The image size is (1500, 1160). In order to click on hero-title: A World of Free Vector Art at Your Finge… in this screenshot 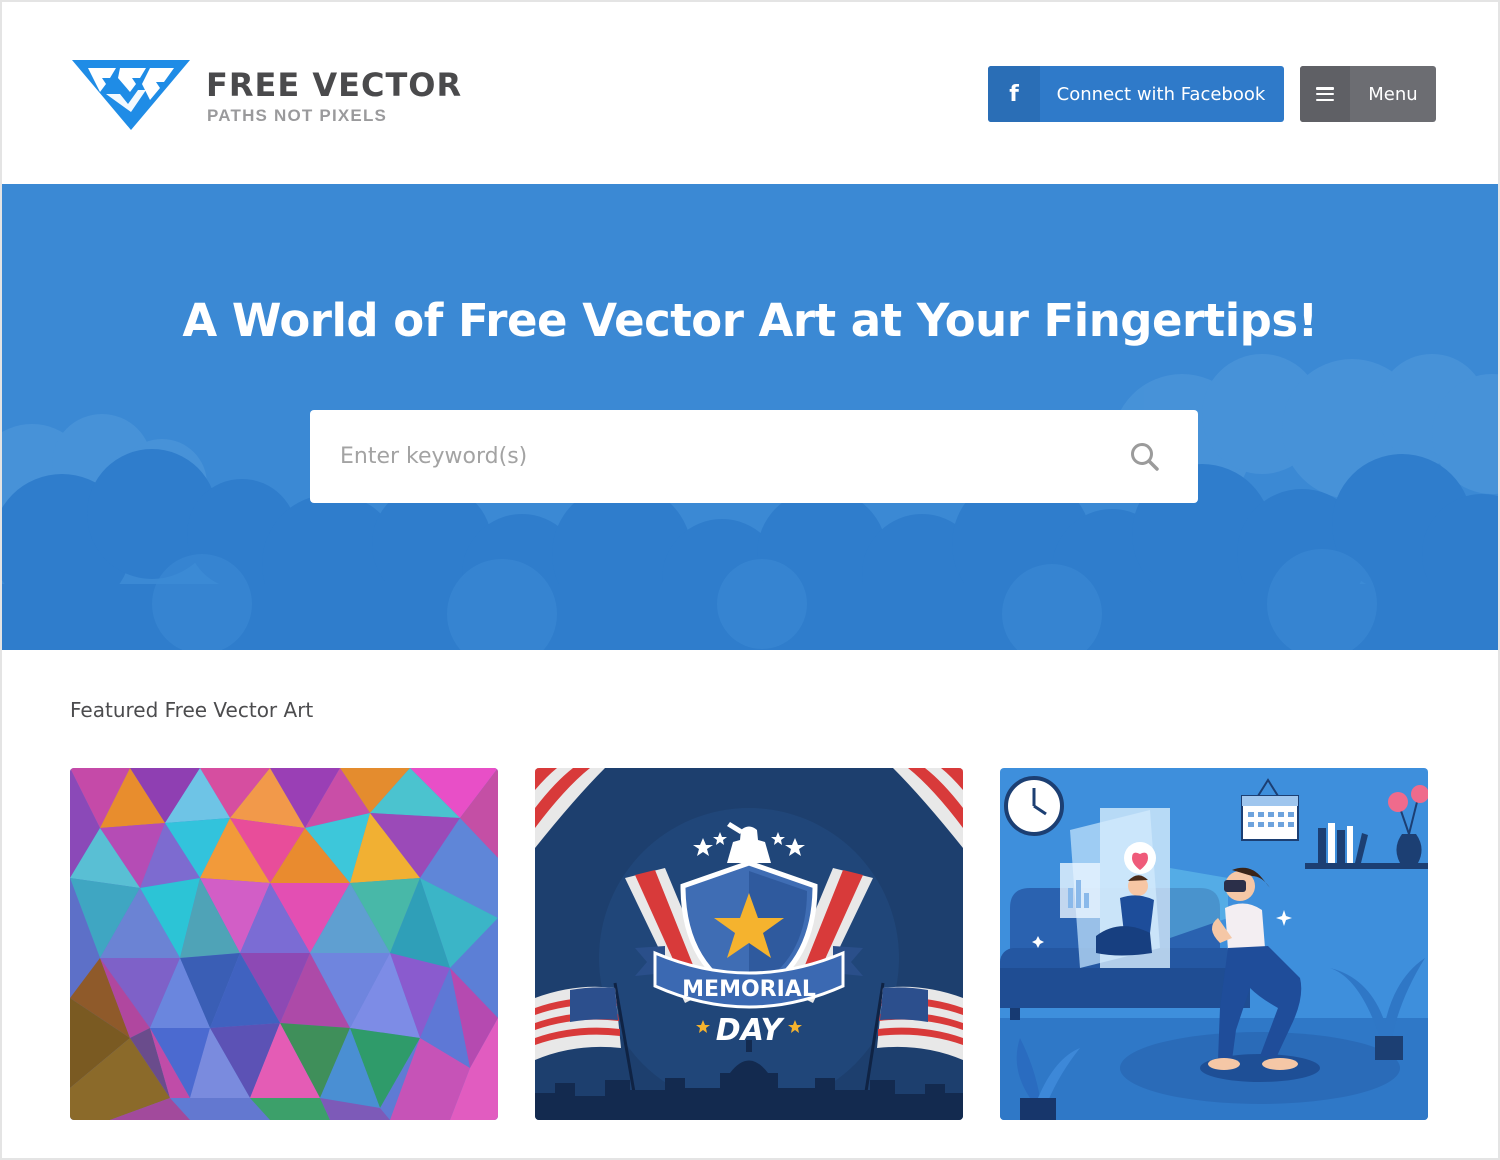, I will do `click(750, 320)`.